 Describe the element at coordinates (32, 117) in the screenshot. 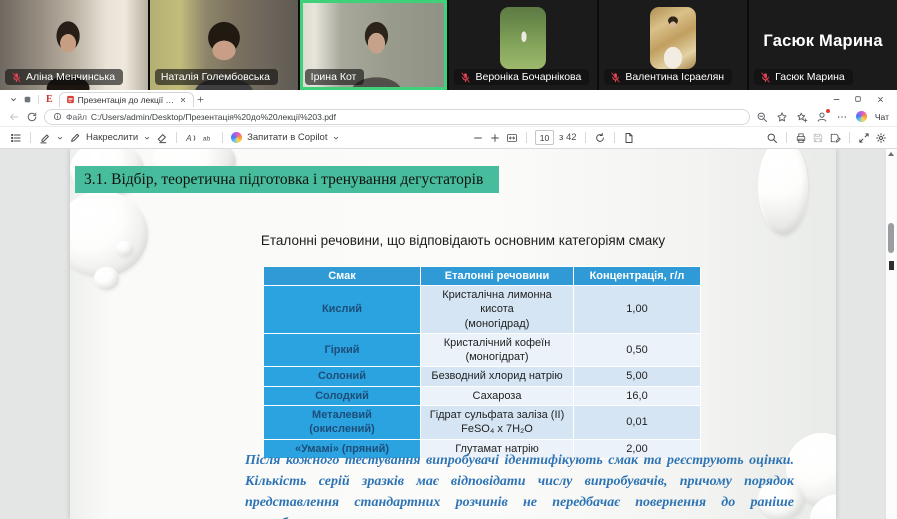

I see `refresh-icon` at that location.